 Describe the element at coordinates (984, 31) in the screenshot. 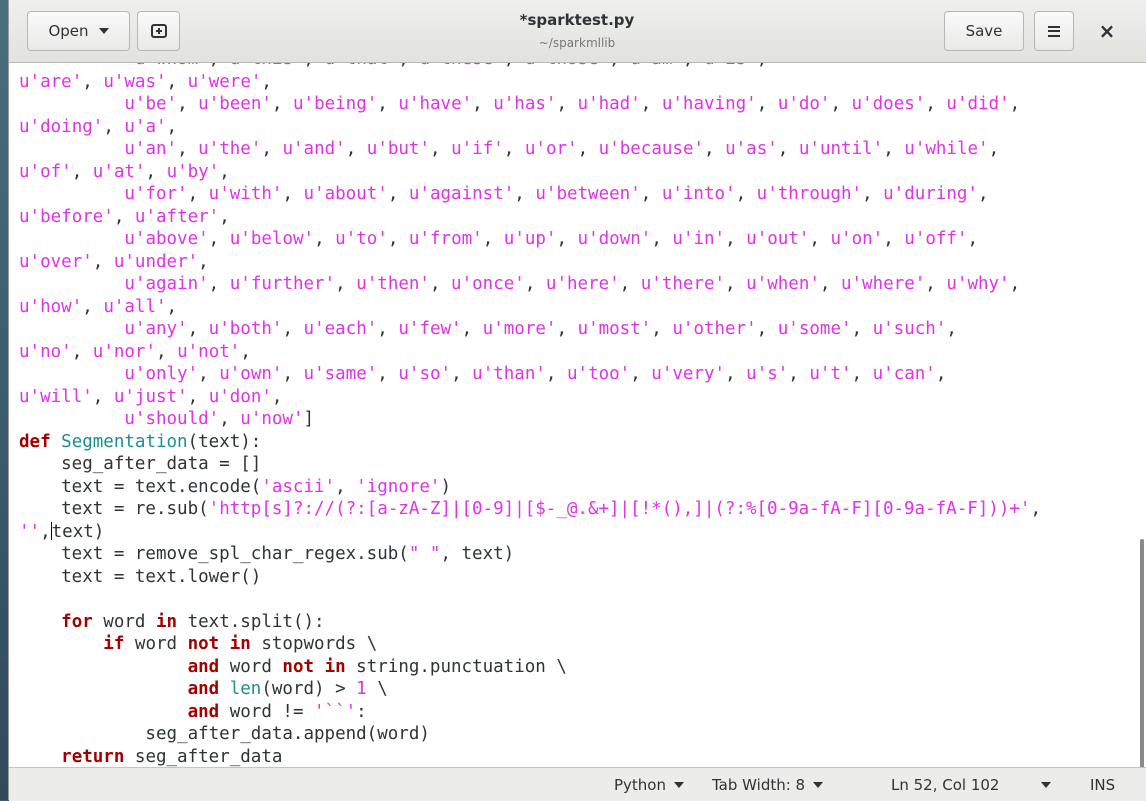

I see `save-button: Save` at that location.